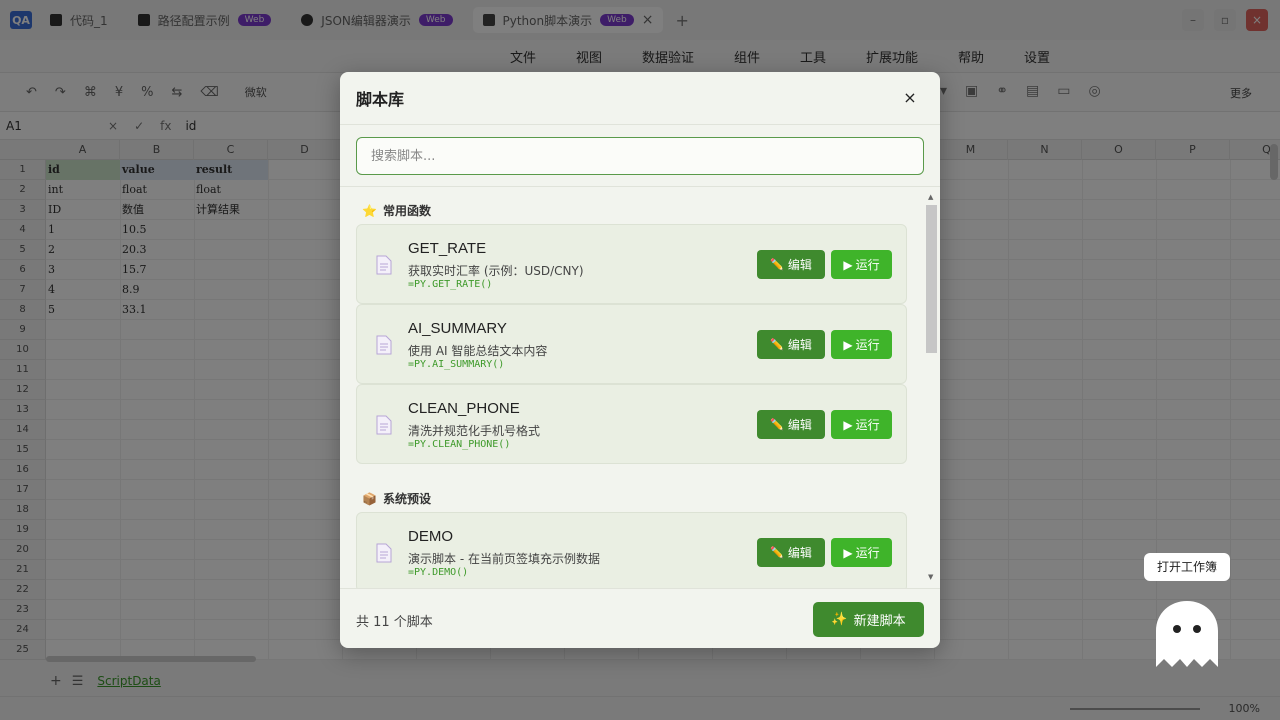 The image size is (1280, 720). Describe the element at coordinates (910, 98) in the screenshot. I see `close-button: ×` at that location.